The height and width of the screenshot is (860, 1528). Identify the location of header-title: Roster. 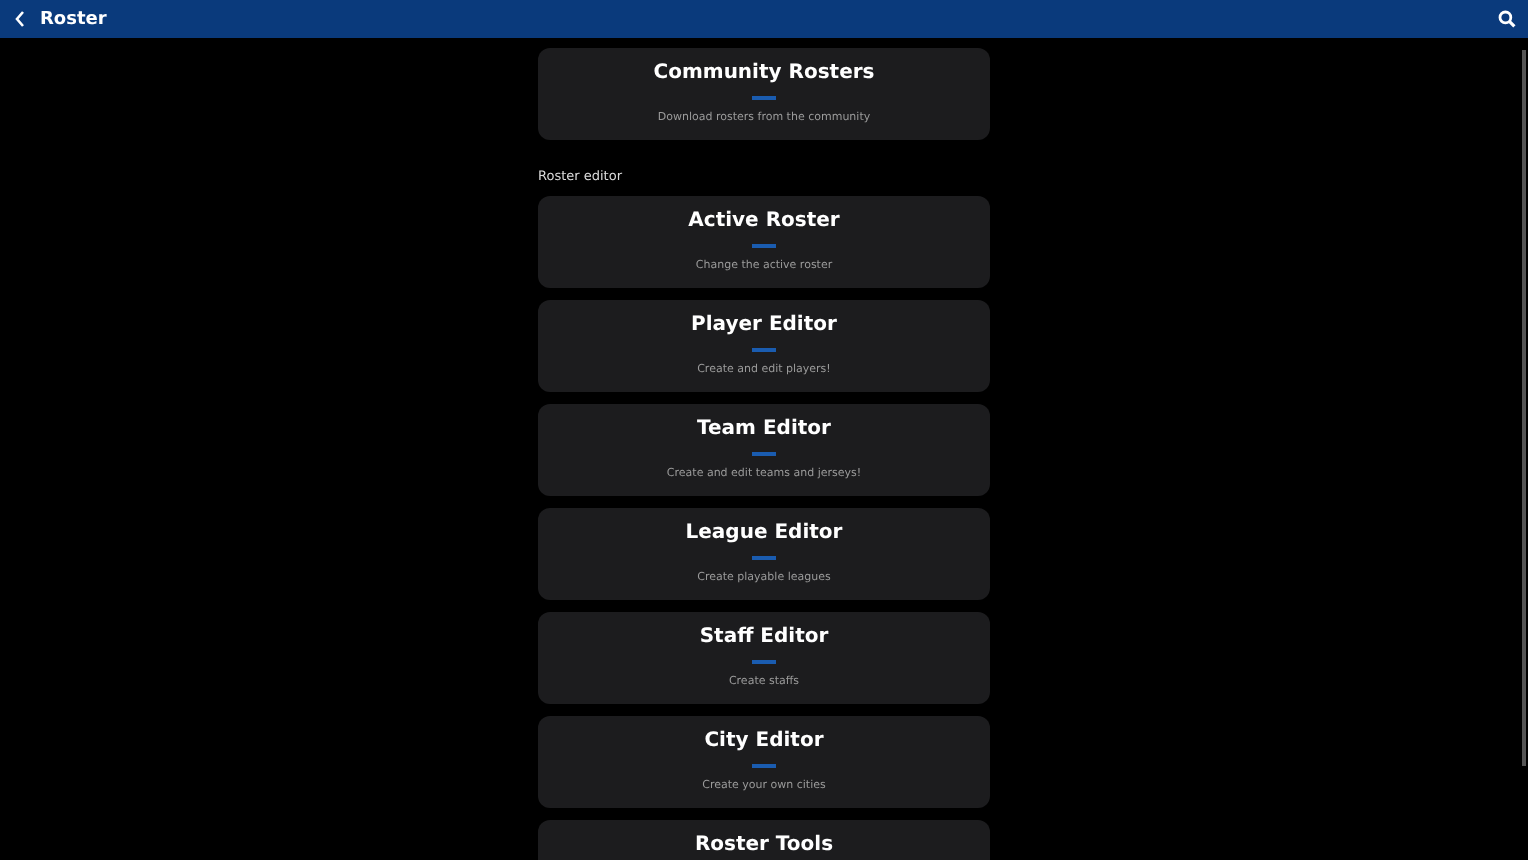
(74, 19).